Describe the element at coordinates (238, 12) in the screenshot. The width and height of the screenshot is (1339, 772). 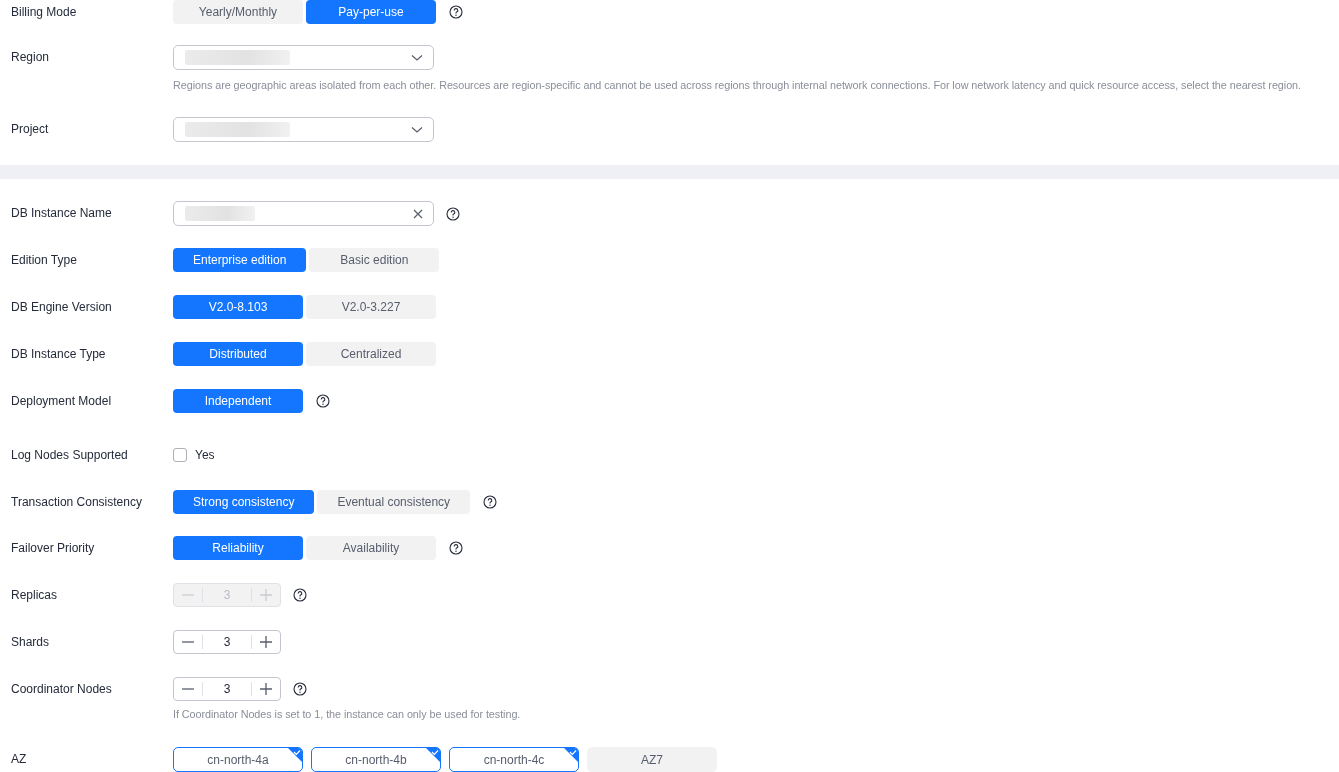
I see `option-button: Yearly/Monthly` at that location.